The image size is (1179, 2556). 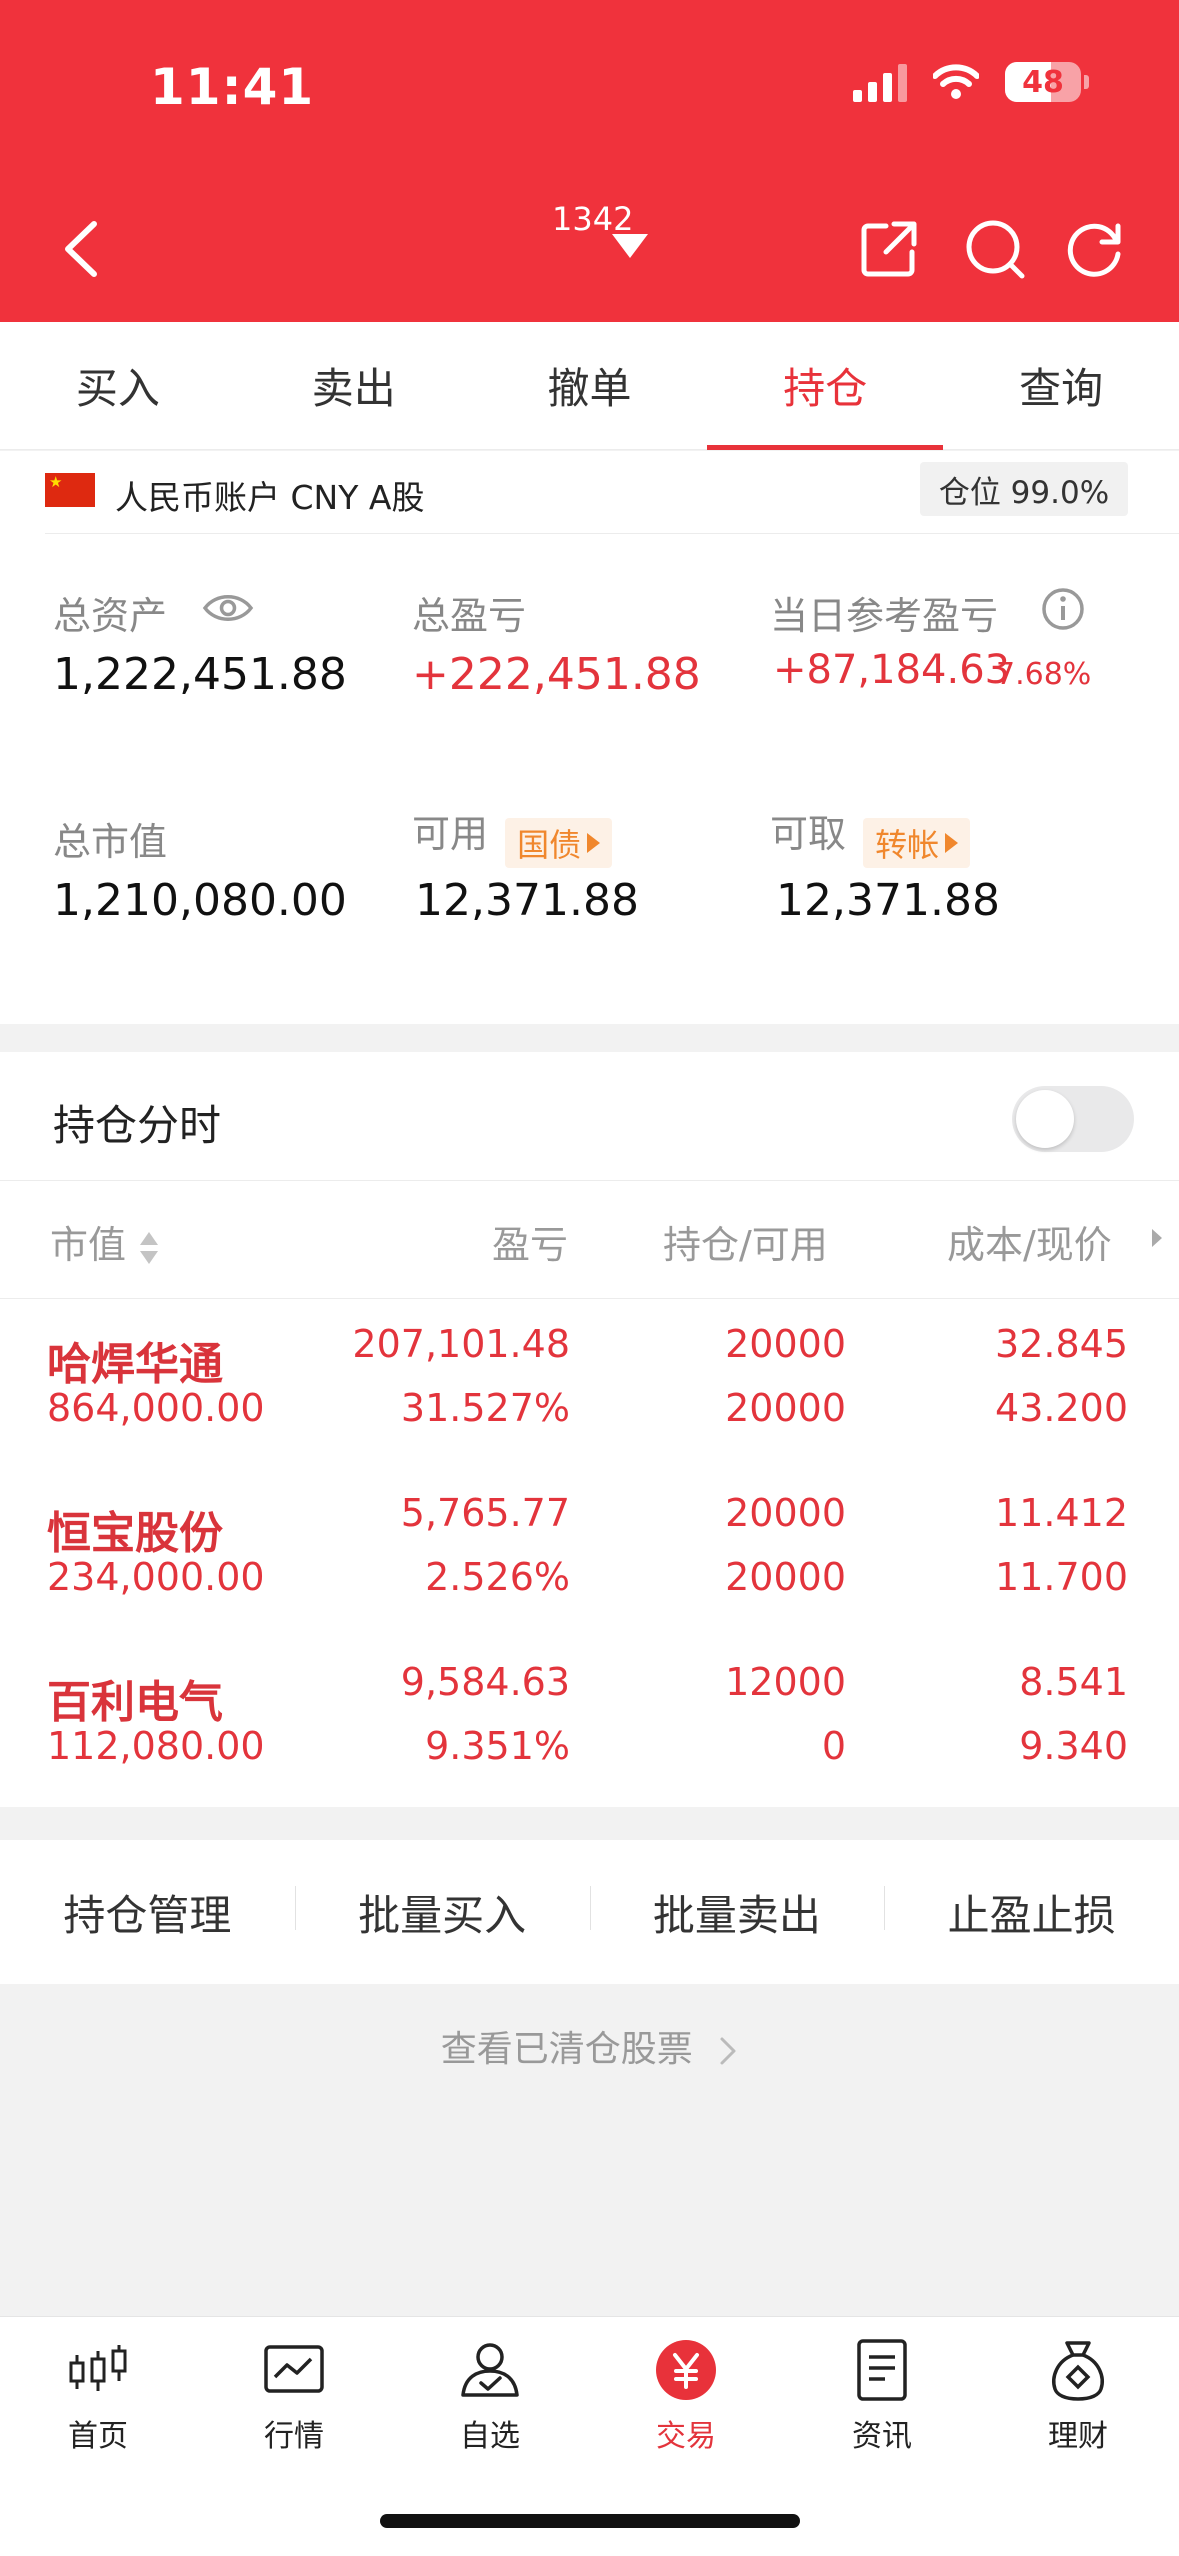 What do you see at coordinates (590, 2521) in the screenshot?
I see `home-indicator` at bounding box center [590, 2521].